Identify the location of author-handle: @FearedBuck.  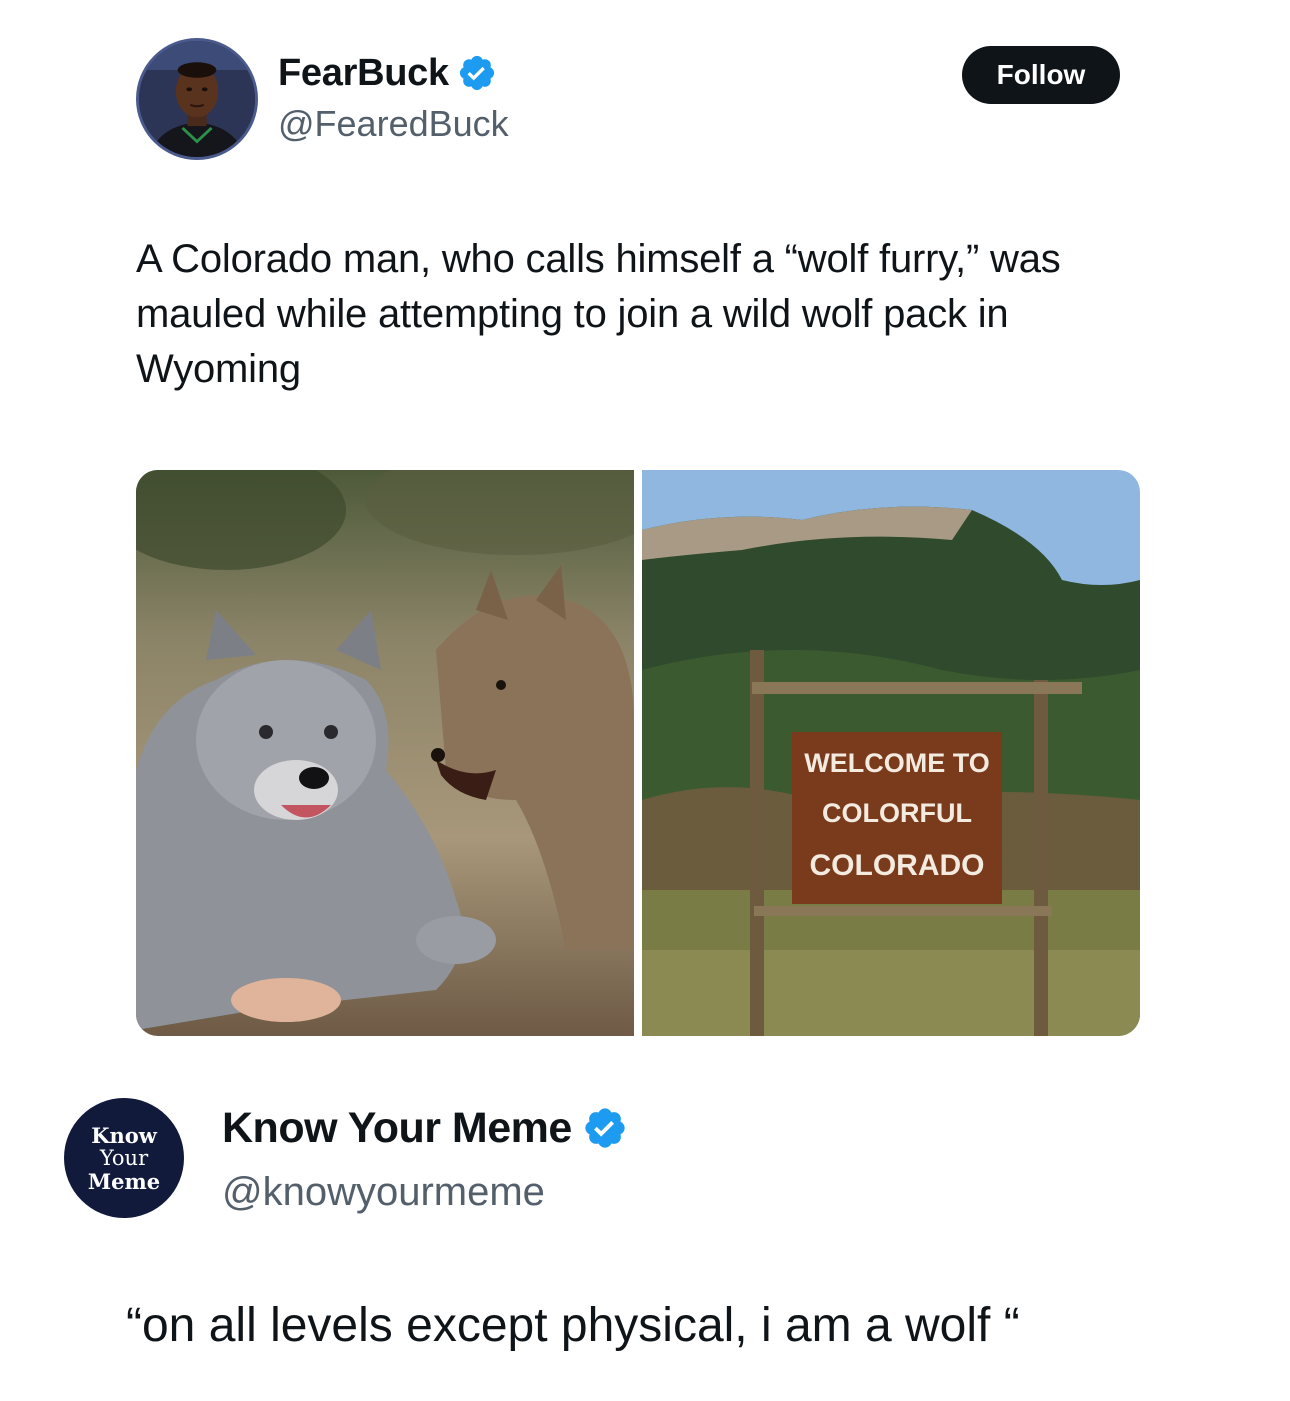
(393, 124).